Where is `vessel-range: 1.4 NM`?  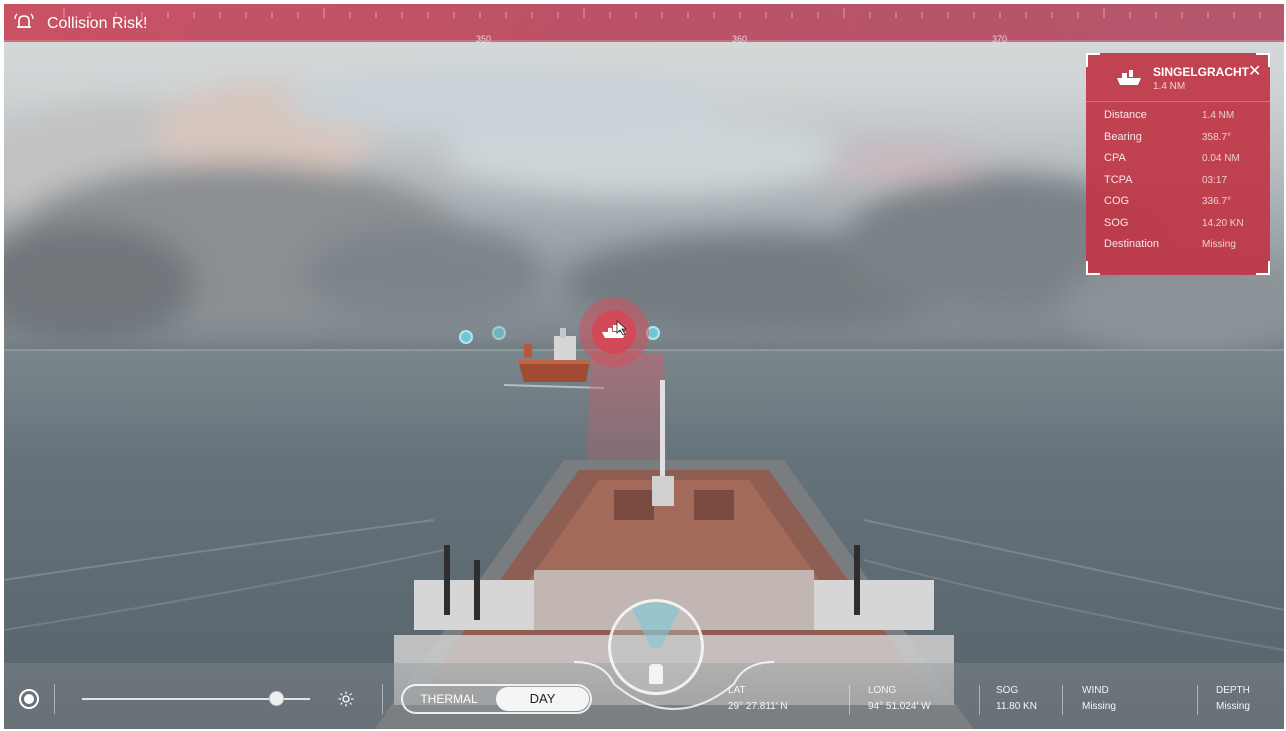 vessel-range: 1.4 NM is located at coordinates (1169, 86).